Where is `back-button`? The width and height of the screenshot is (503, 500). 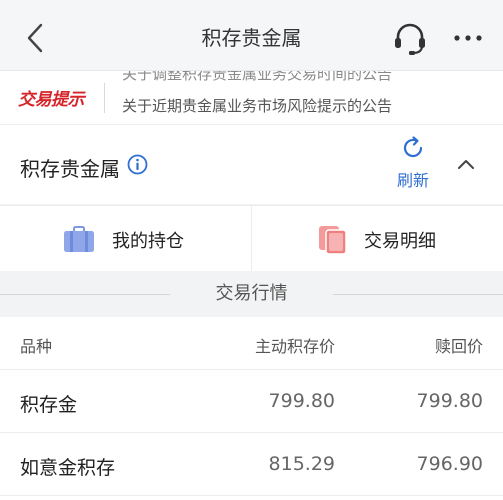 back-button is located at coordinates (35, 38).